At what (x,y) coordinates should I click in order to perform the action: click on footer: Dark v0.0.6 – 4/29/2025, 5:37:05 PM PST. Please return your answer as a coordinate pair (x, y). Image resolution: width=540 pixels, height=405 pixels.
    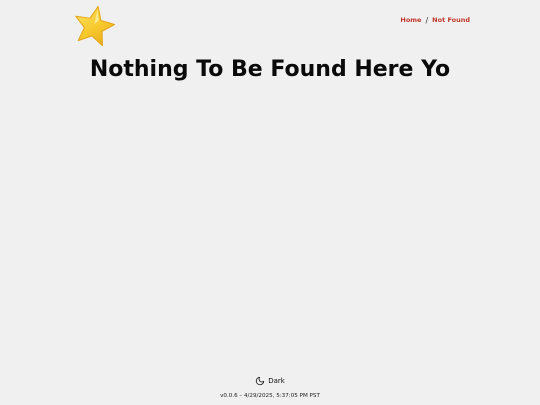
    Looking at the image, I should click on (270, 386).